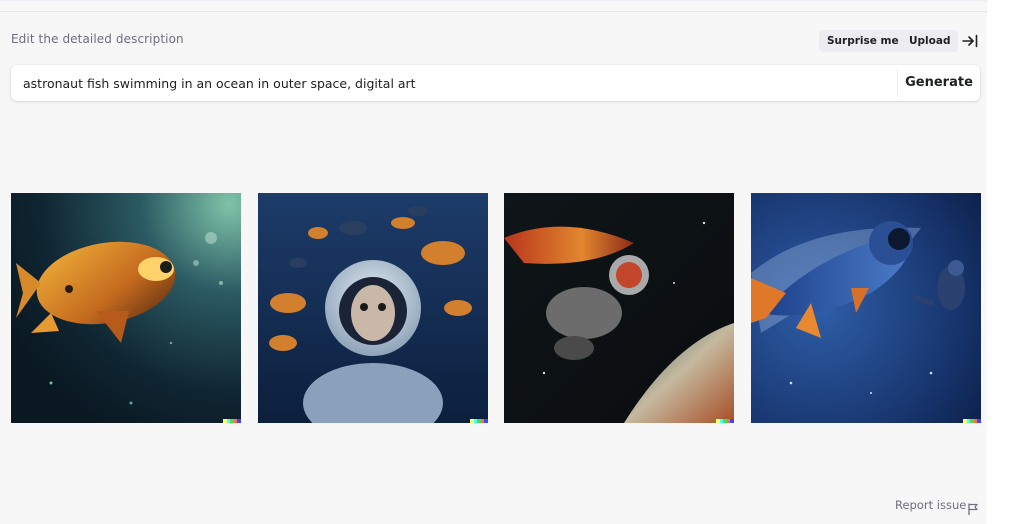 This screenshot has width=1036, height=524. What do you see at coordinates (930, 41) in the screenshot?
I see `upload-button: Upload` at bounding box center [930, 41].